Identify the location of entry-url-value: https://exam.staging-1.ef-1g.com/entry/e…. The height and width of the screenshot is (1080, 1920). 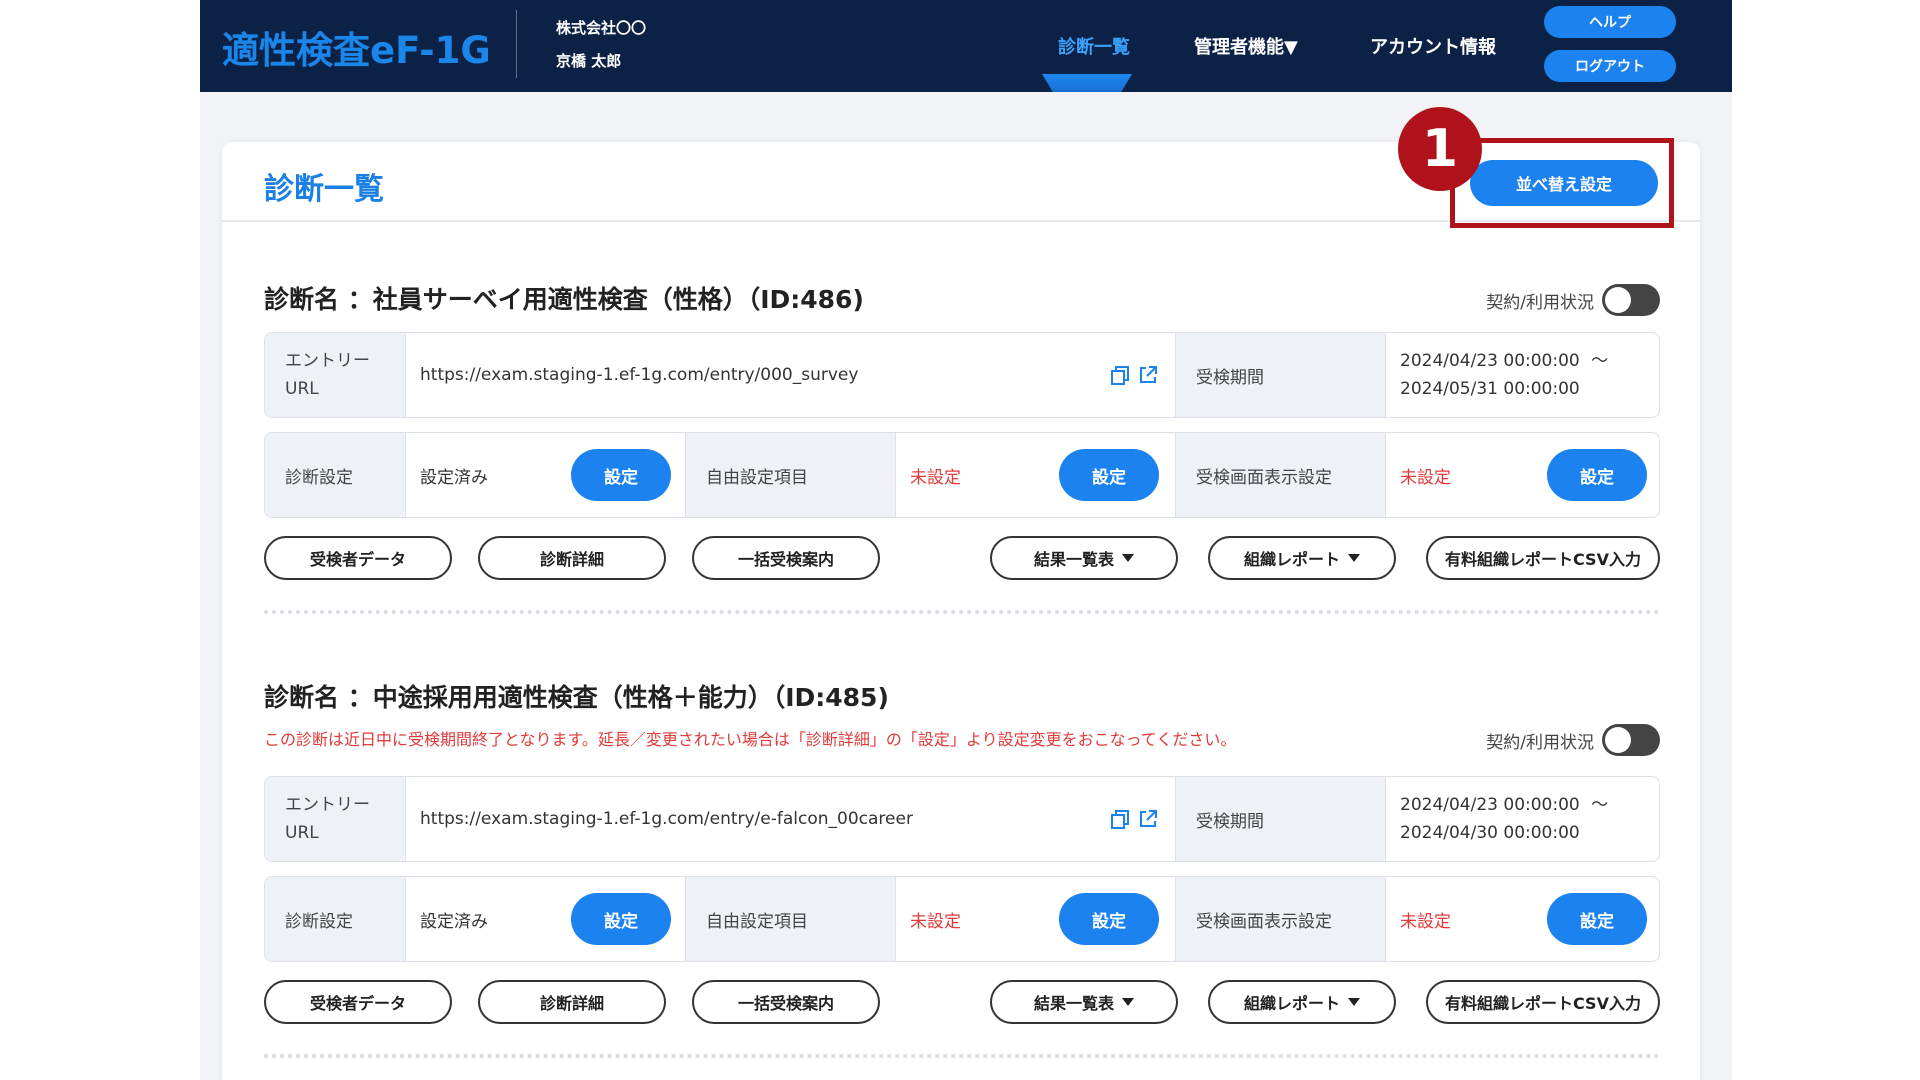
(790, 819).